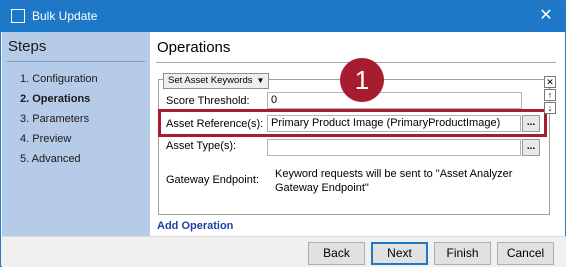 Image resolution: width=566 pixels, height=267 pixels. What do you see at coordinates (59, 139) in the screenshot?
I see `step-preview: 4. Preview` at bounding box center [59, 139].